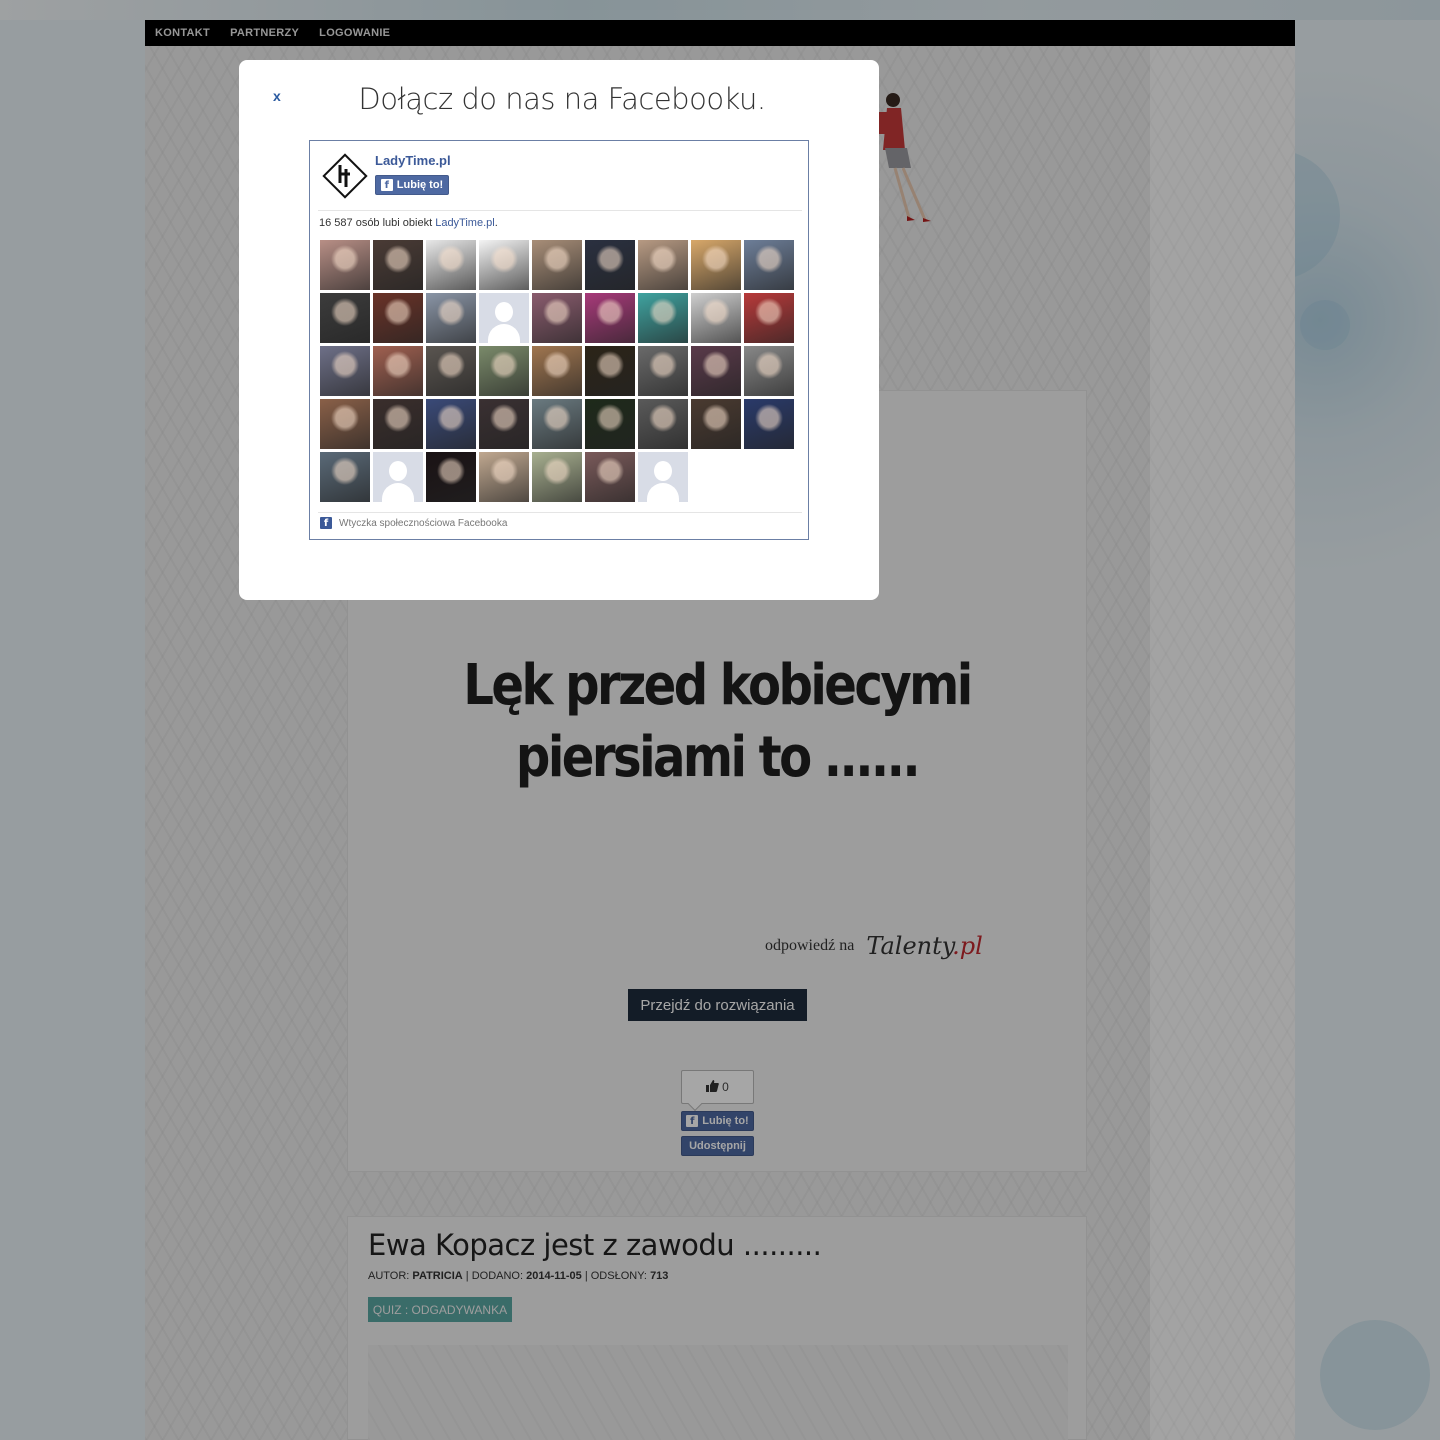 This screenshot has width=1440, height=1440. Describe the element at coordinates (408, 223) in the screenshot. I see `fb-likes-count: 16 587 osób lubi obiekt LadyTime.pl.` at that location.